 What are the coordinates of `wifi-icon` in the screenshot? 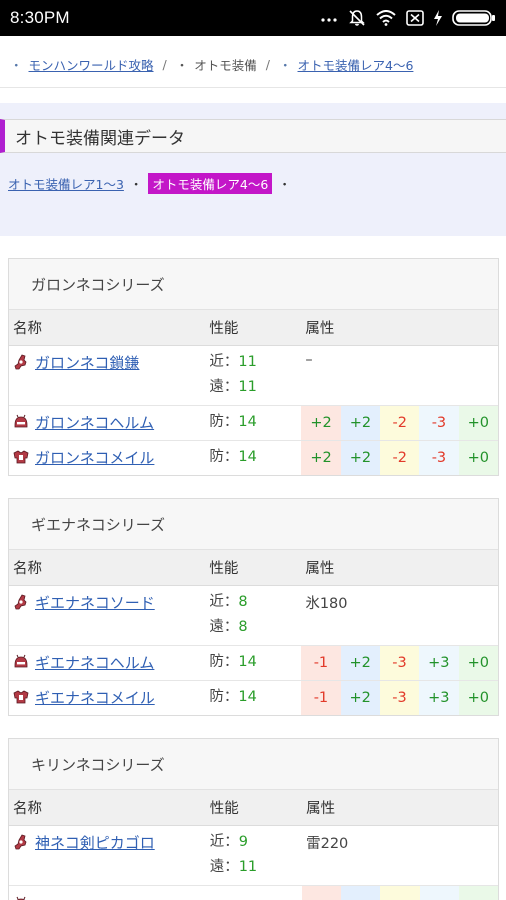 It's located at (386, 18).